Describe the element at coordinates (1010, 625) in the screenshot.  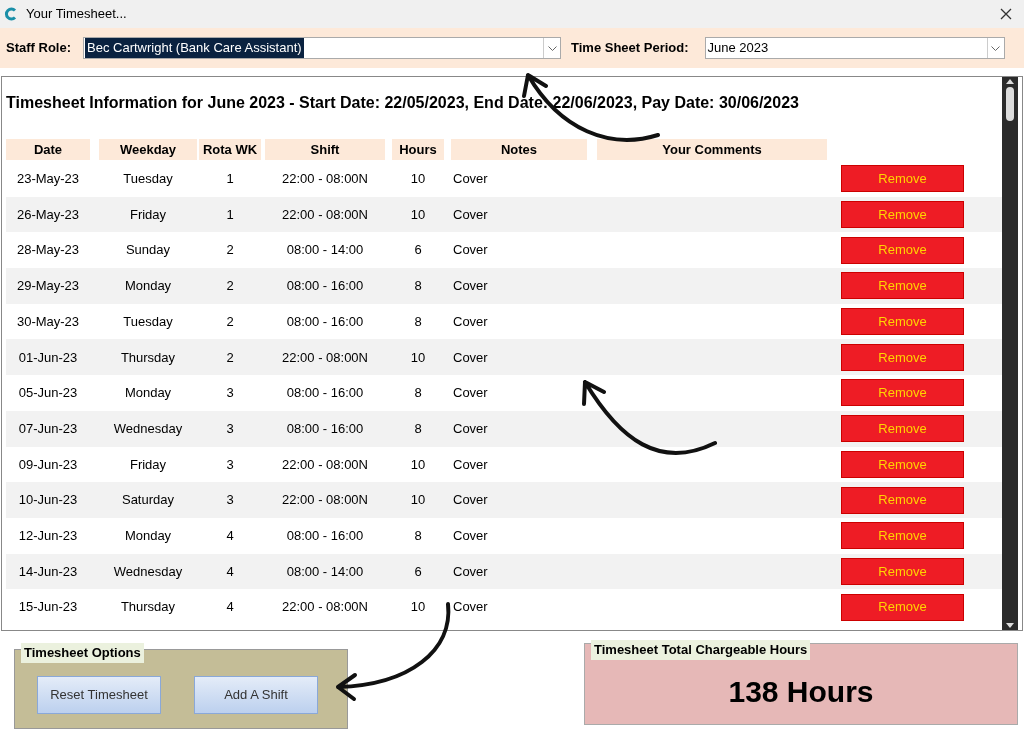
I see `scroll-down-icon` at that location.